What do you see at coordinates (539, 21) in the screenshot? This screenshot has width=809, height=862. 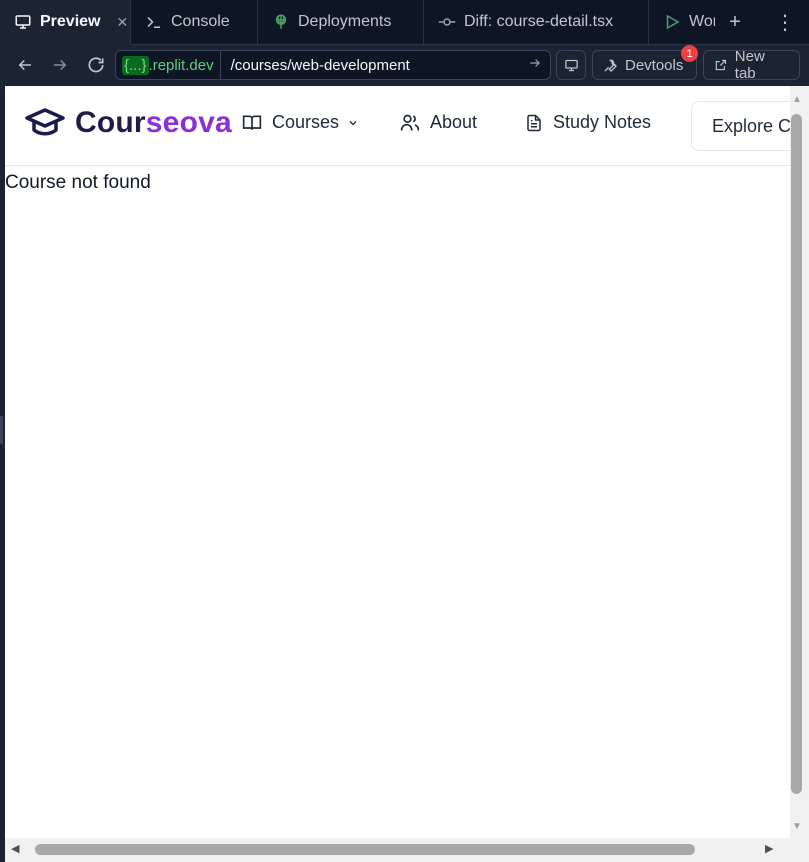 I see `tab-label: Diff: course-detail.tsx` at bounding box center [539, 21].